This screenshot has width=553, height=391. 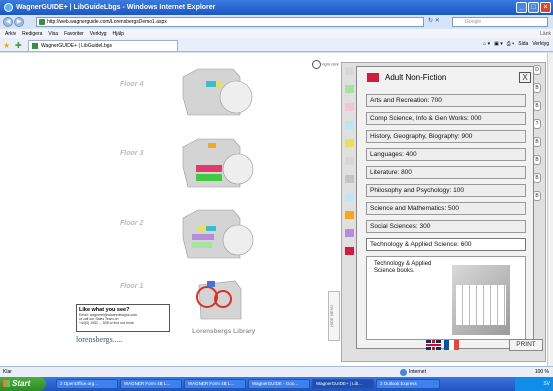 I want to click on links-label: Länk, so click(x=545, y=34).